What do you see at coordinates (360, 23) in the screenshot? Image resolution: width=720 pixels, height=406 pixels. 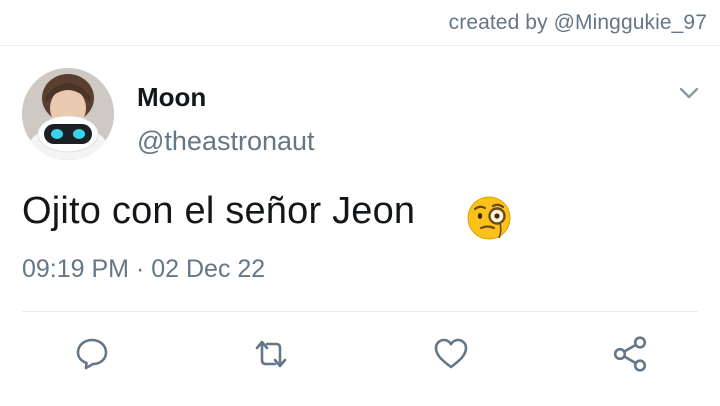 I see `credit-bar: created by @Minggukie_97` at bounding box center [360, 23].